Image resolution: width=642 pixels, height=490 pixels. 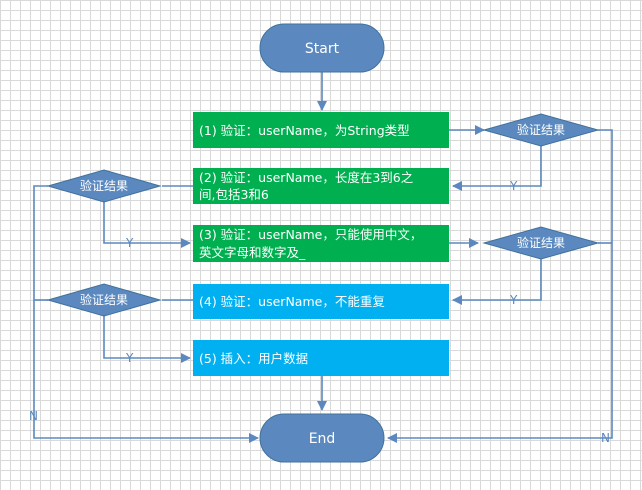 I want to click on decision-3-label: 验证结果, so click(x=541, y=242).